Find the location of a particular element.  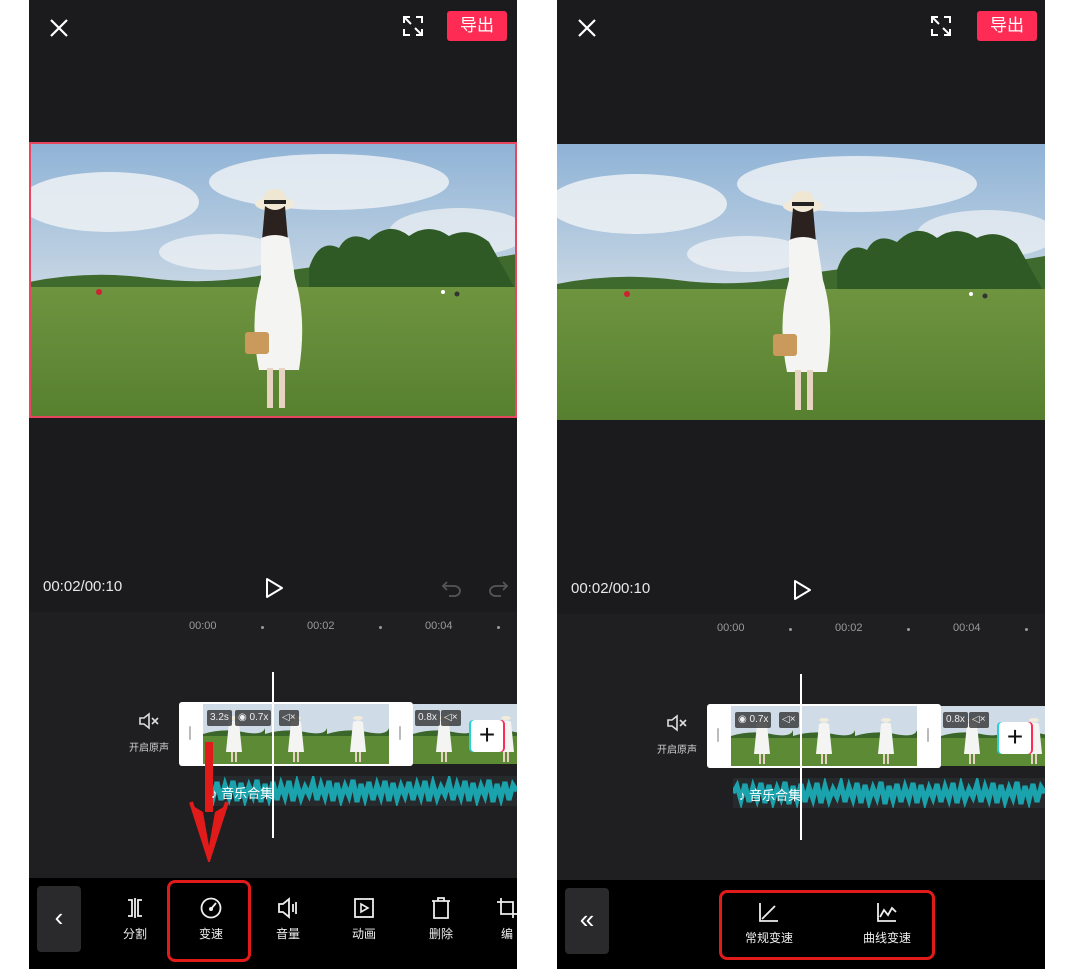

clip-duration: 3.2s is located at coordinates (219, 718).